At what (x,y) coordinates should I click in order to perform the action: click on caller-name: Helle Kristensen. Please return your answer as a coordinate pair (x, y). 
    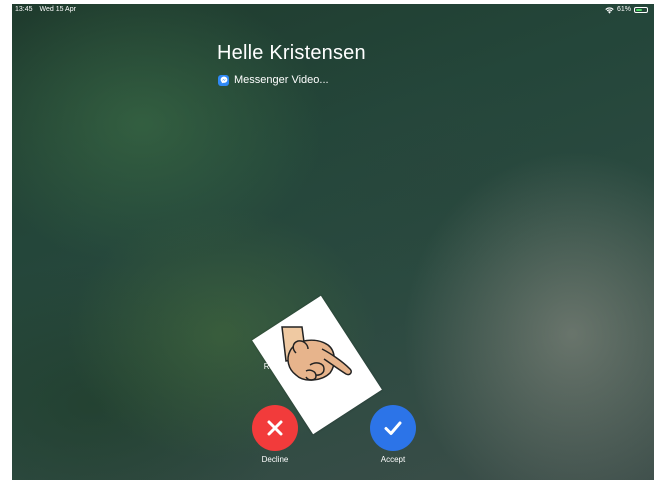
    Looking at the image, I should click on (291, 53).